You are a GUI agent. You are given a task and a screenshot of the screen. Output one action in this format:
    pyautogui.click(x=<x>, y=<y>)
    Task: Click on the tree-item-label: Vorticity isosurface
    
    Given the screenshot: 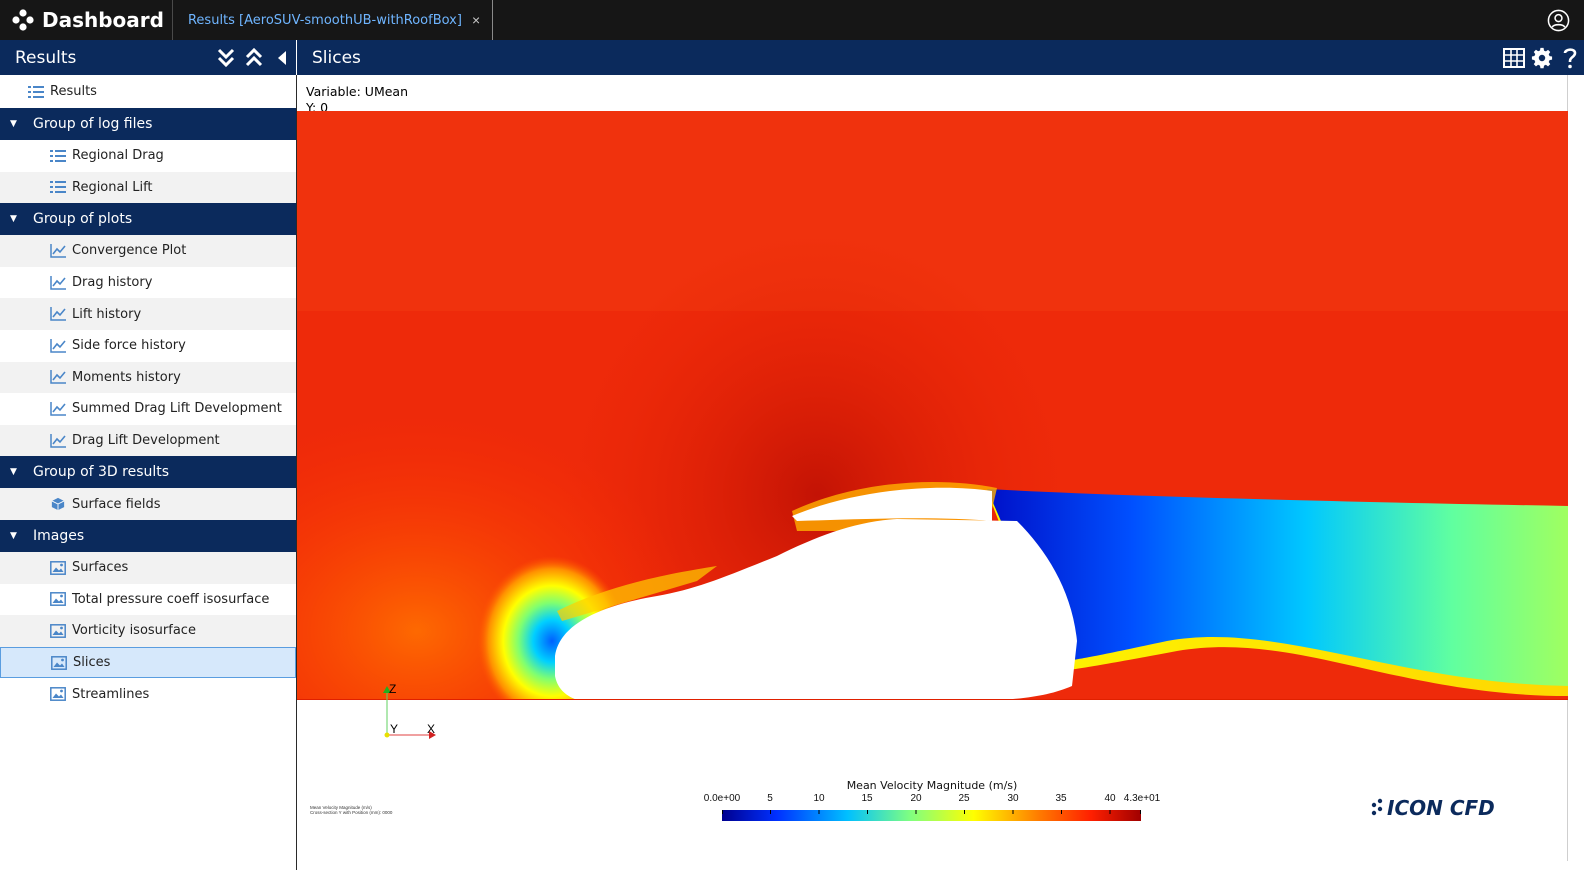 What is the action you would take?
    pyautogui.click(x=134, y=631)
    